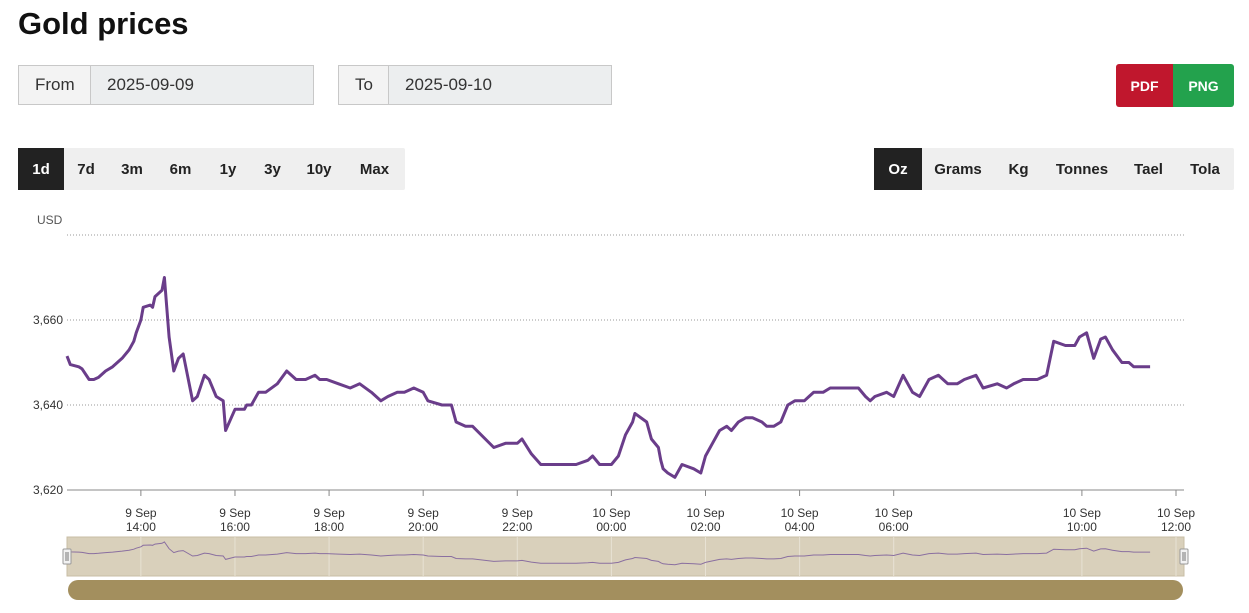 This screenshot has width=1249, height=613. Describe the element at coordinates (235, 527) in the screenshot. I see `x-tick-time: 16:00` at that location.